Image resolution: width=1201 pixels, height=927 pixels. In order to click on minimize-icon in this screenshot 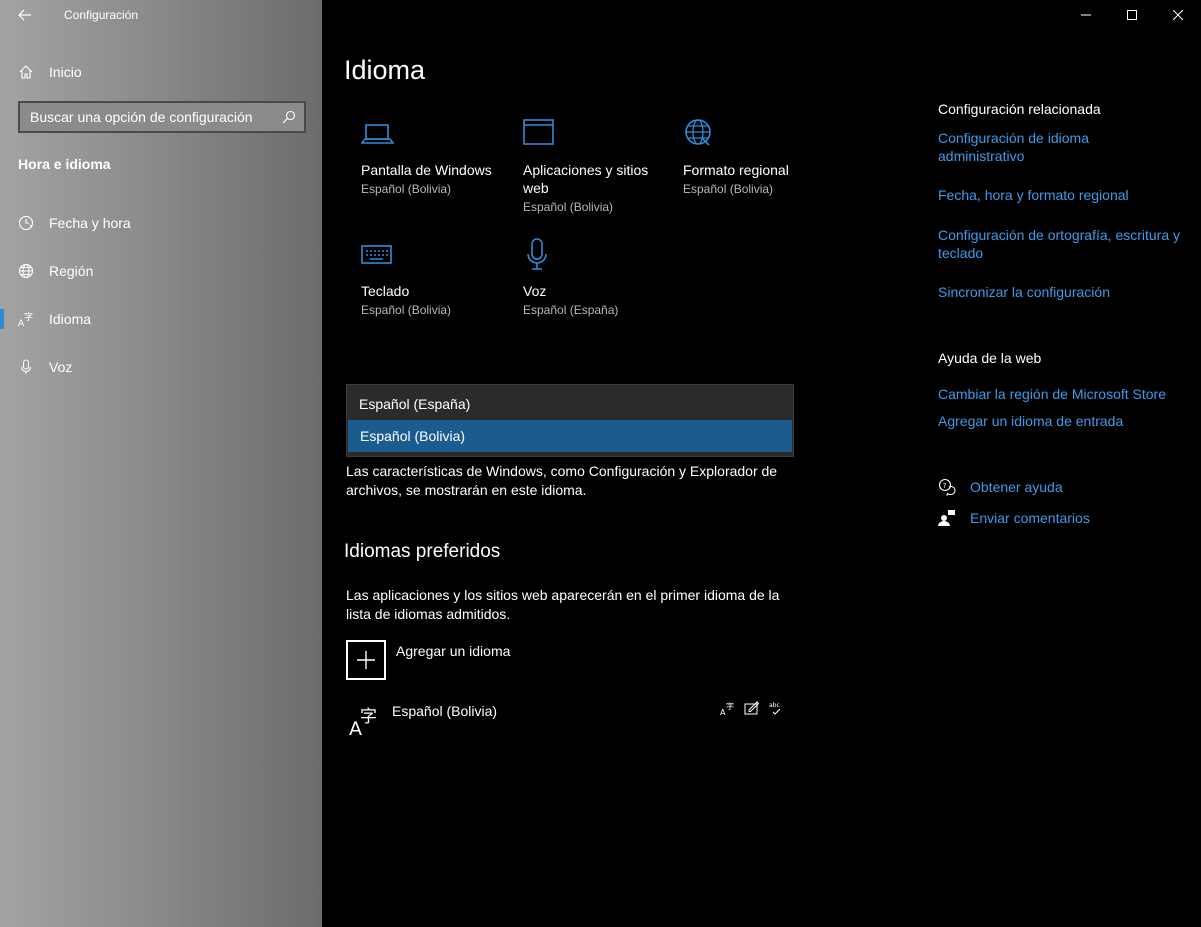, I will do `click(1086, 15)`.